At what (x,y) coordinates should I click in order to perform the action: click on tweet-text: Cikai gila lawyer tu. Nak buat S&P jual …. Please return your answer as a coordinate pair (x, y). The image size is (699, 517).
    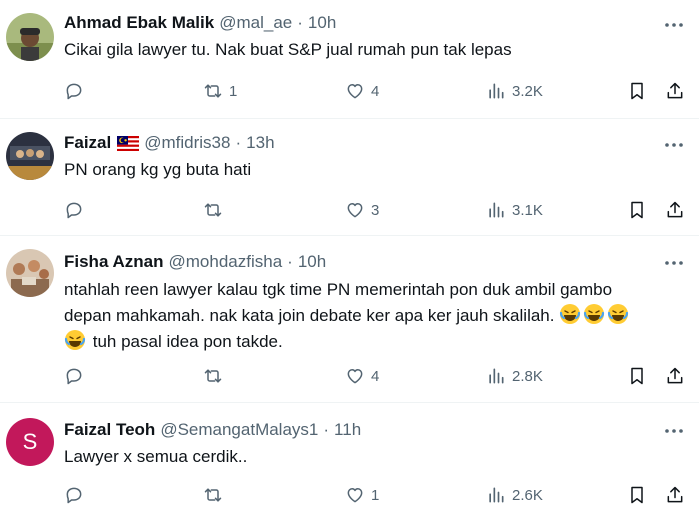
    Looking at the image, I should click on (288, 49).